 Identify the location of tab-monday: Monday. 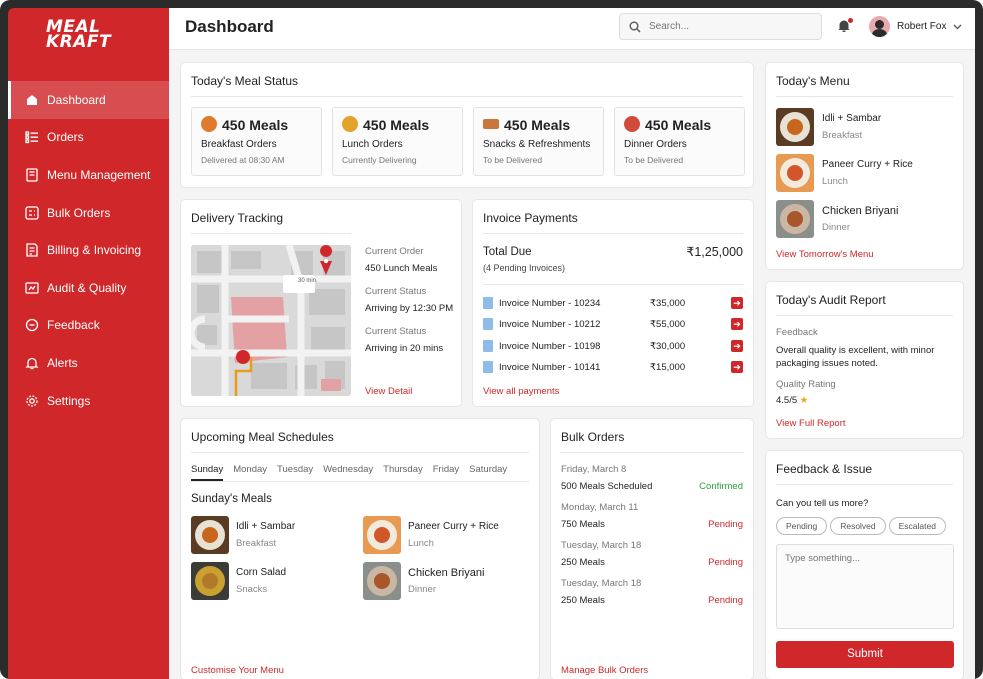
(250, 472).